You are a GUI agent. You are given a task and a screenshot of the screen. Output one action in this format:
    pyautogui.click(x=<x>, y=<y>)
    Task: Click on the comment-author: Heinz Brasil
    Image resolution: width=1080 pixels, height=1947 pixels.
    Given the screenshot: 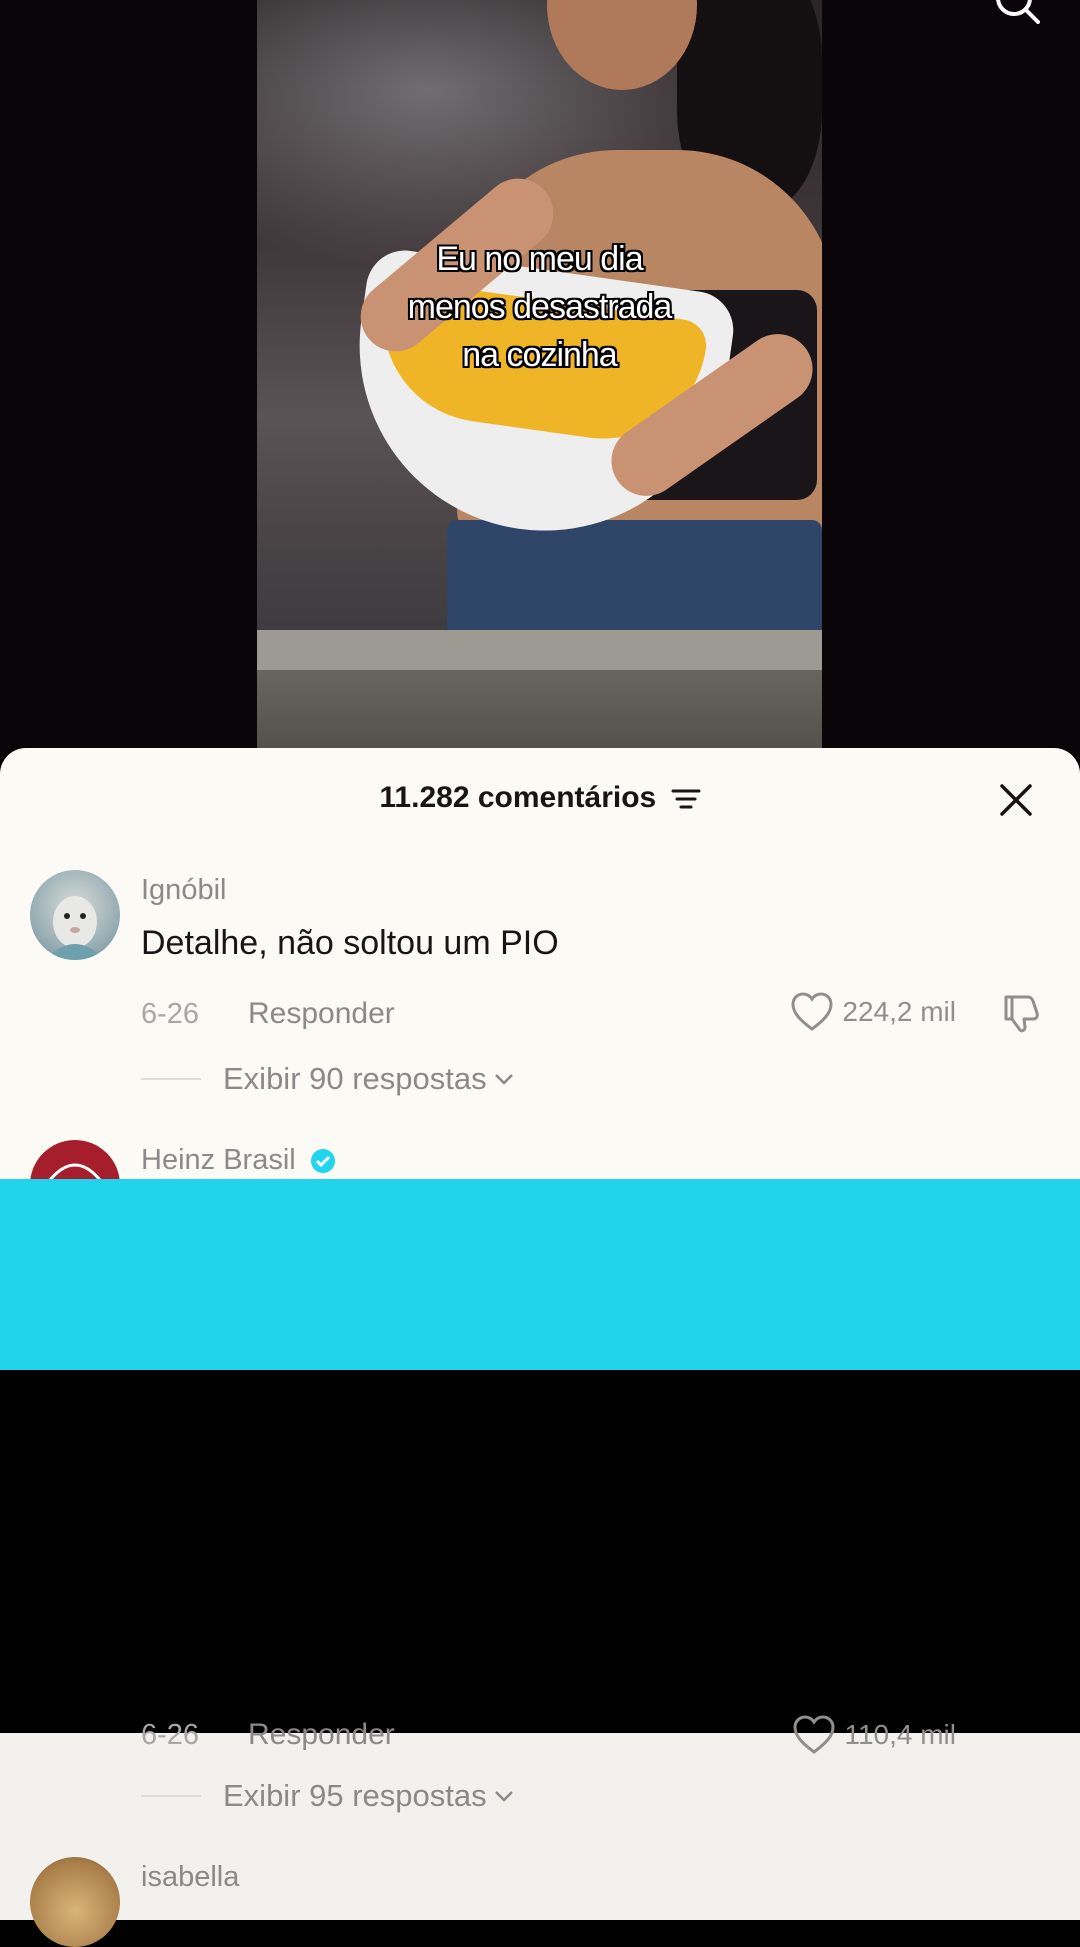 What is the action you would take?
    pyautogui.click(x=238, y=1160)
    